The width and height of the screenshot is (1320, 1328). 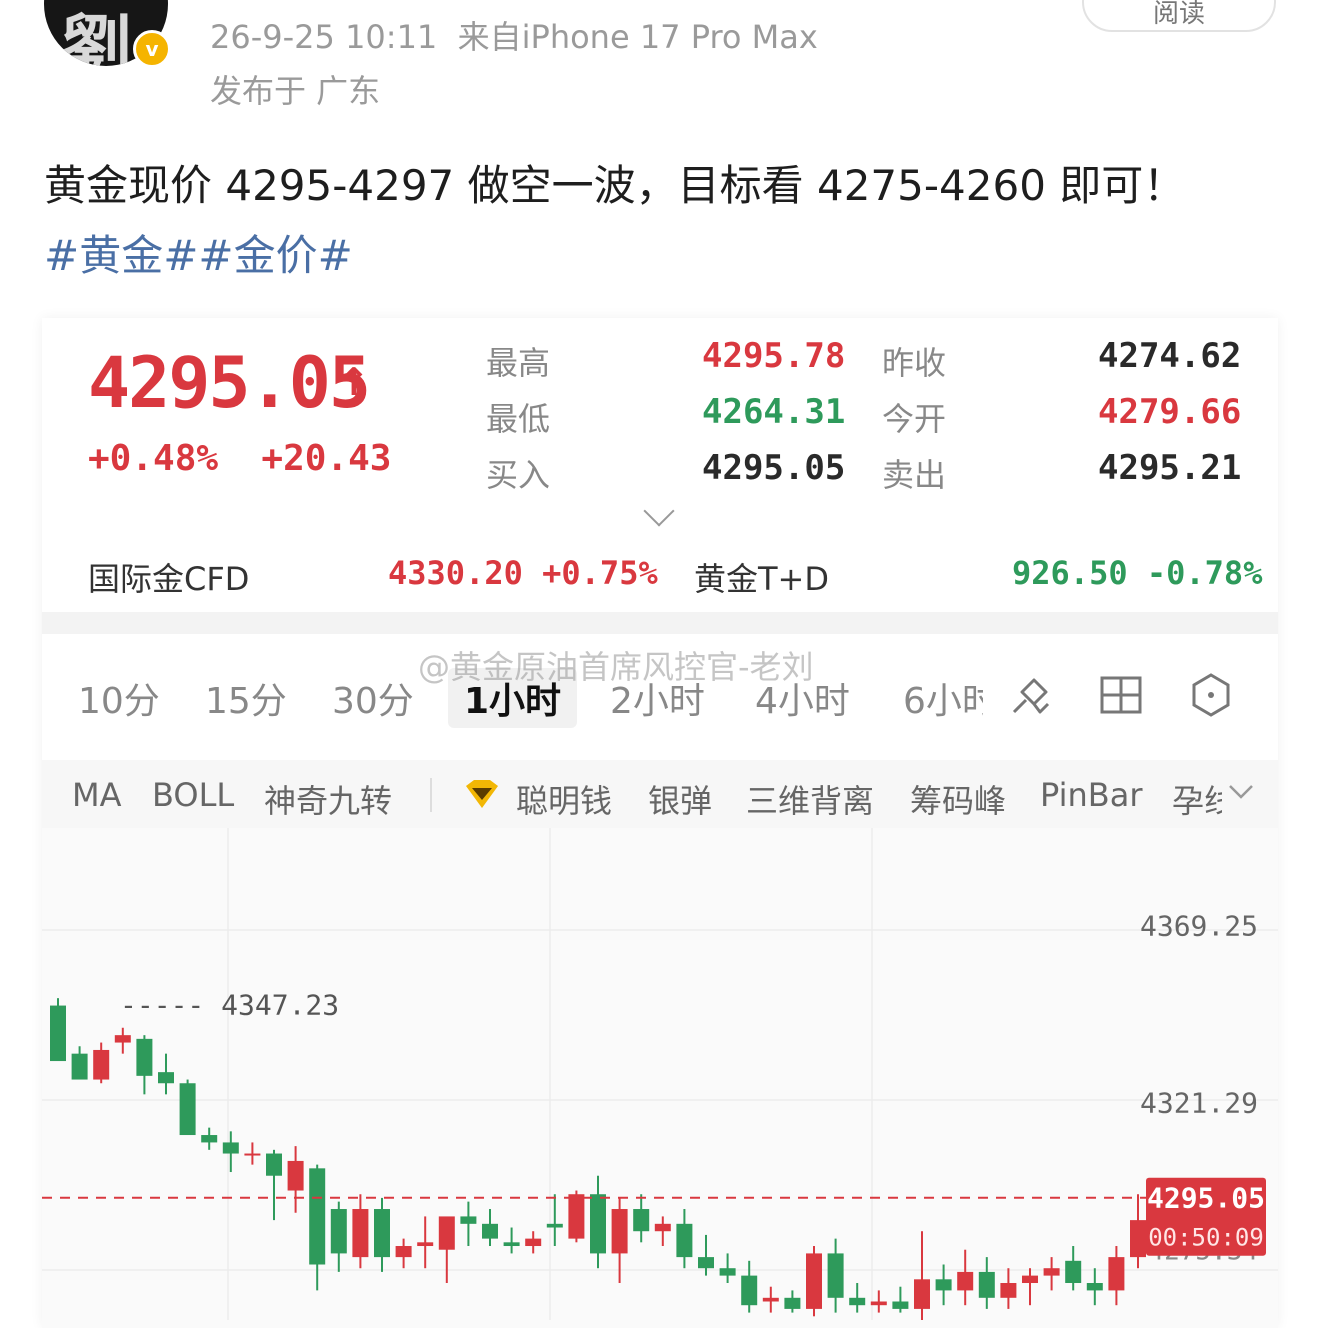 I want to click on related-name-td: 黄金T+D, so click(x=761, y=577).